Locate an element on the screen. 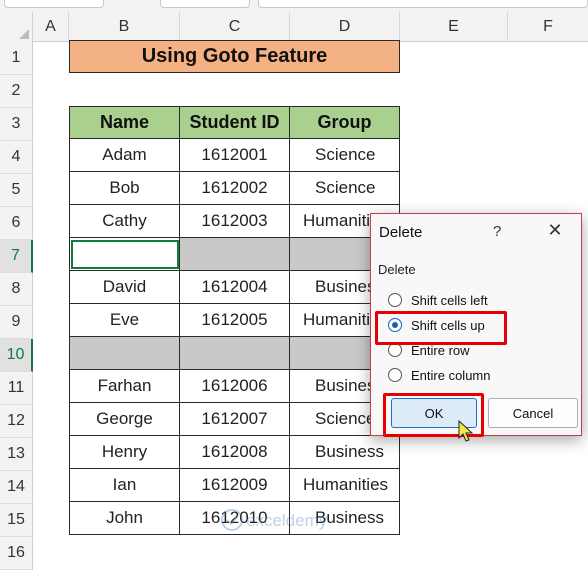 This screenshot has width=588, height=570. cell-group: Business is located at coordinates (345, 452).